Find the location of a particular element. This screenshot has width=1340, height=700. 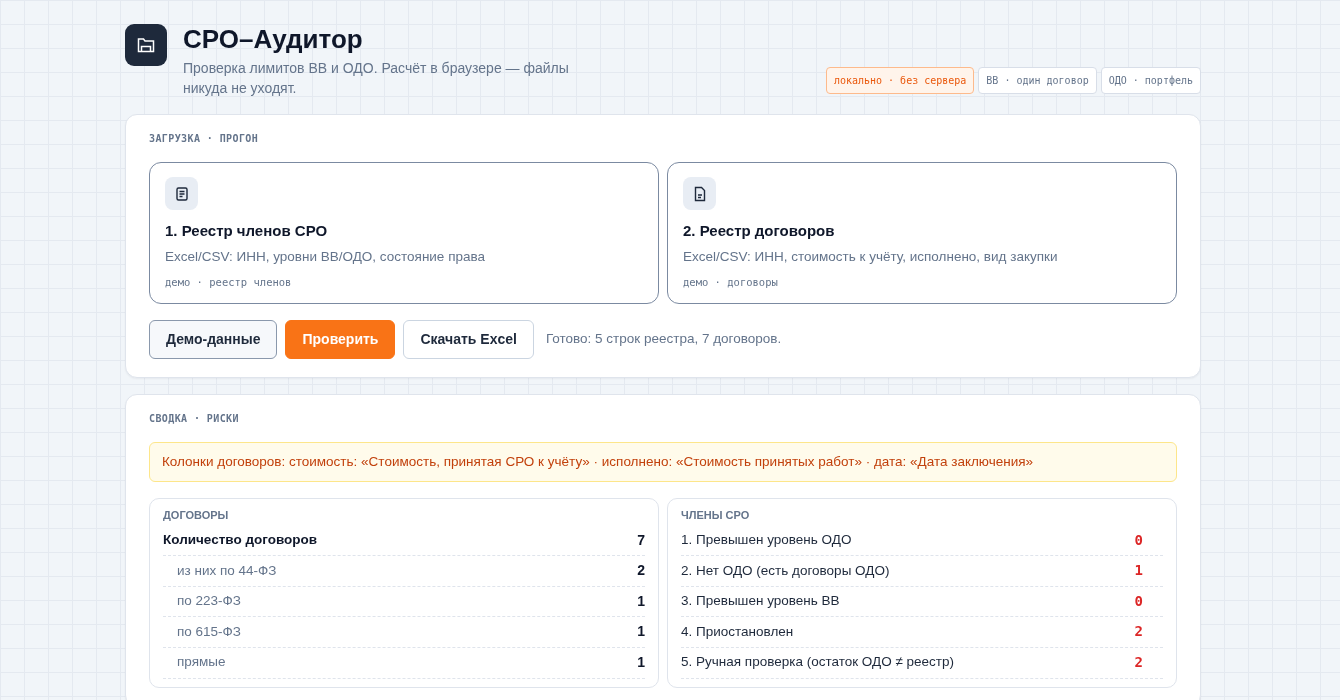

demo-data-button: Демо-данные is located at coordinates (213, 339).